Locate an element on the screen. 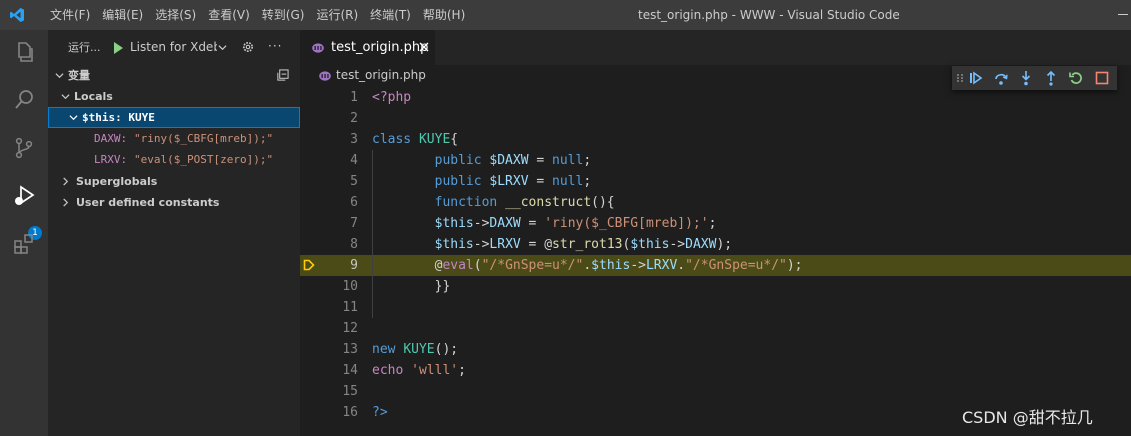 Image resolution: width=1131 pixels, height=436 pixels. minimize-button is located at coordinates (1123, 14).